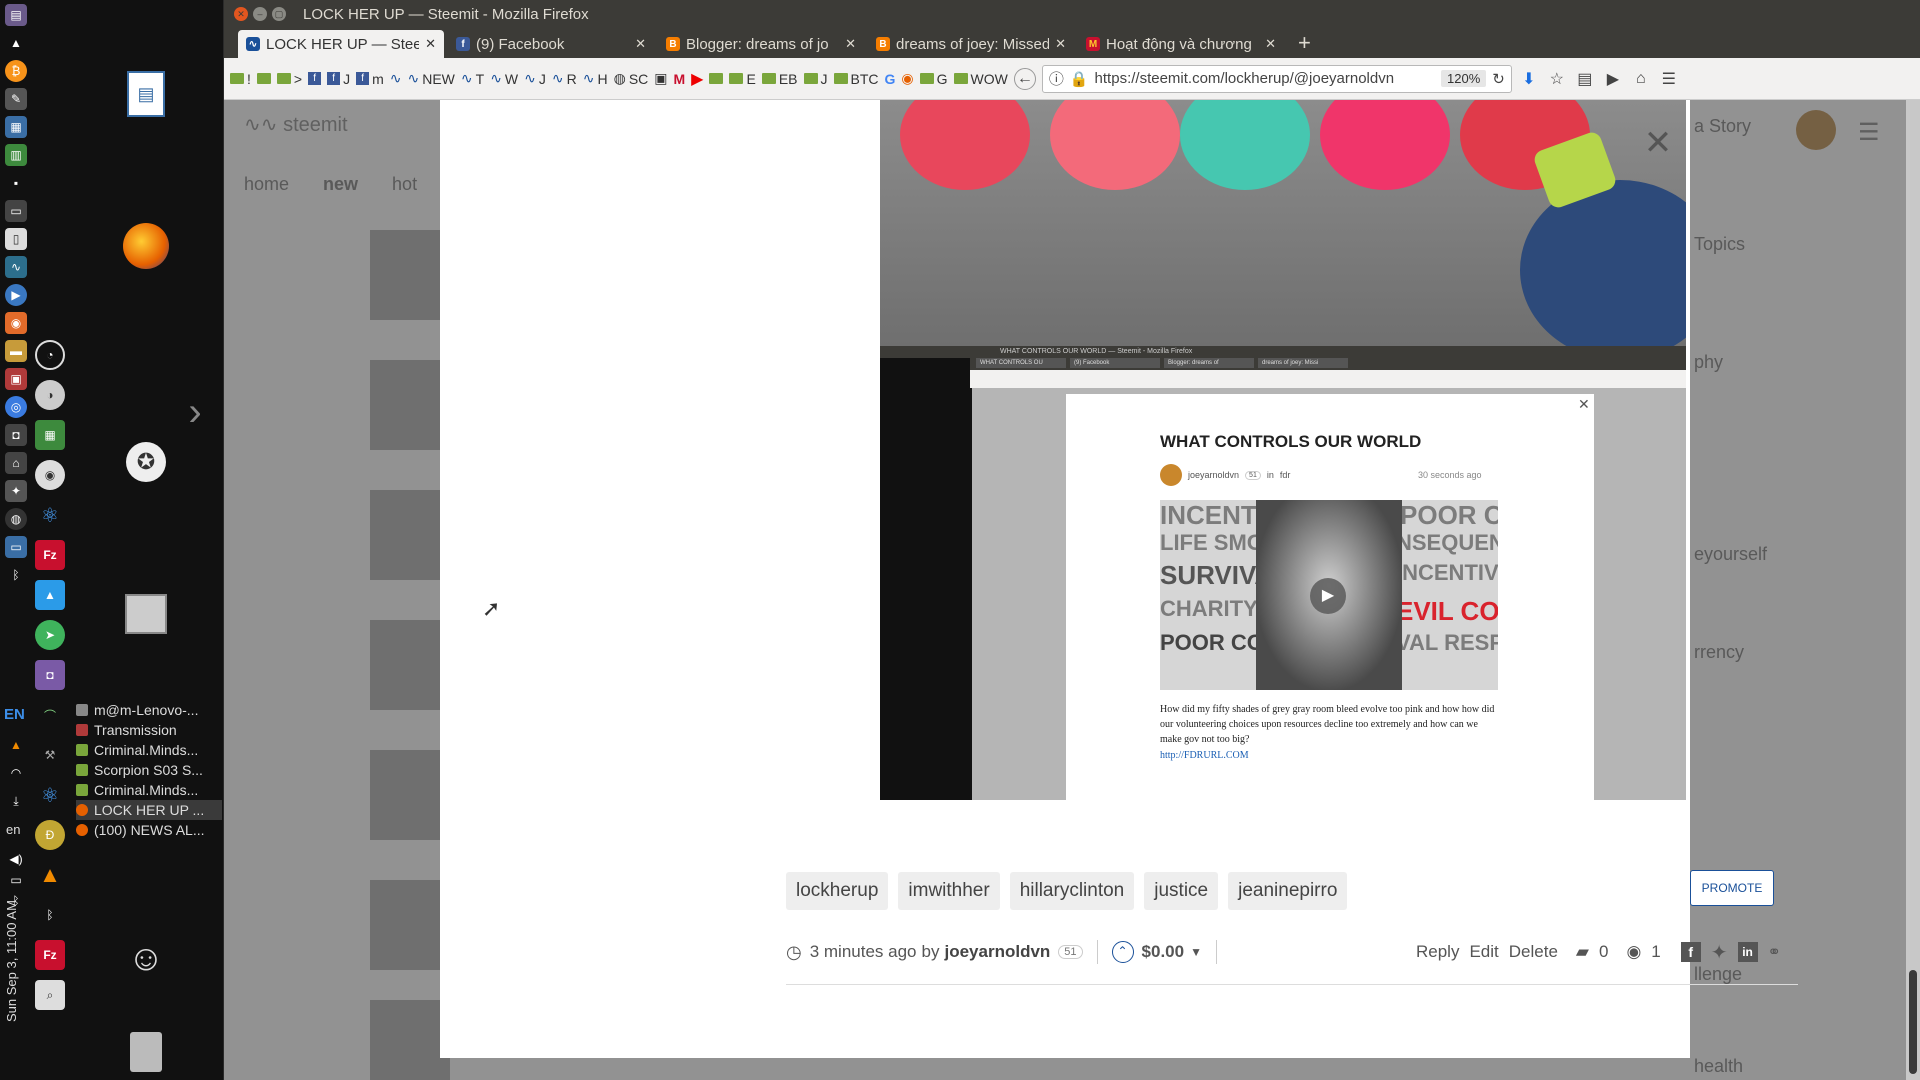  What do you see at coordinates (289, 79) in the screenshot?
I see `bookmark-item: >` at bounding box center [289, 79].